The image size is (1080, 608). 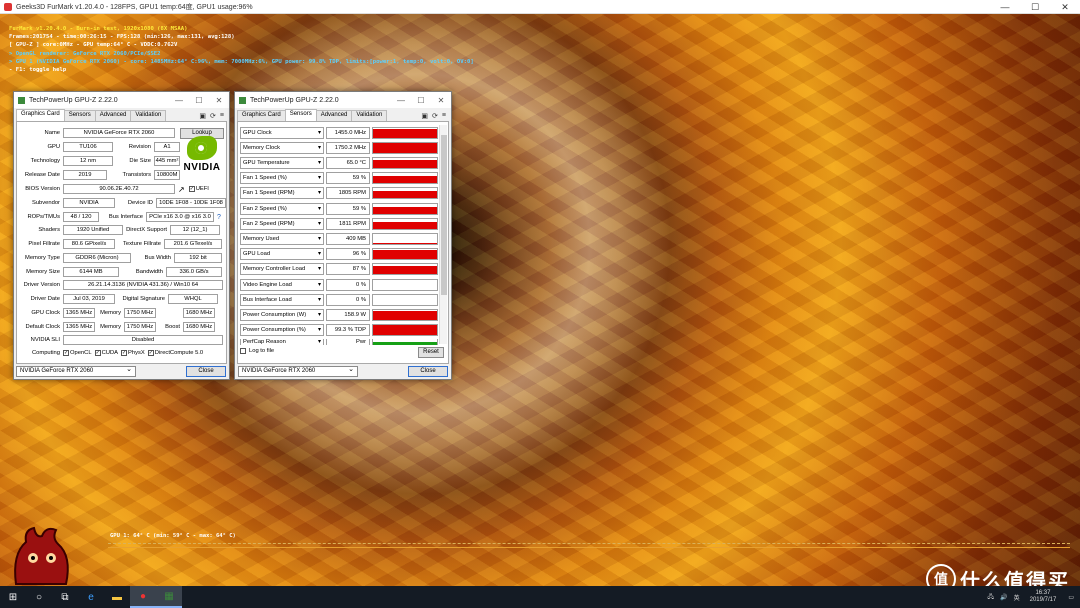 I want to click on sensor-name-dropdown: Memory Clock, so click(x=282, y=147).